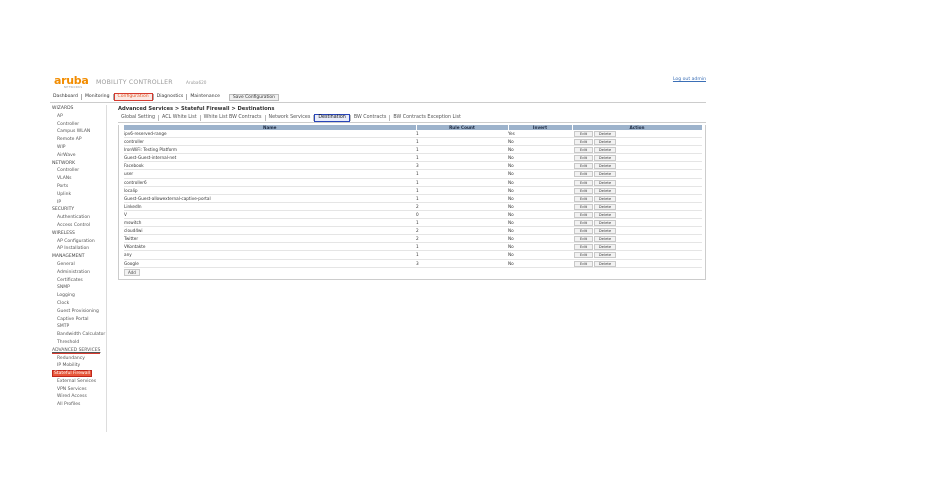  Describe the element at coordinates (78, 203) in the screenshot. I see `sidebar-item-ip: IP` at that location.